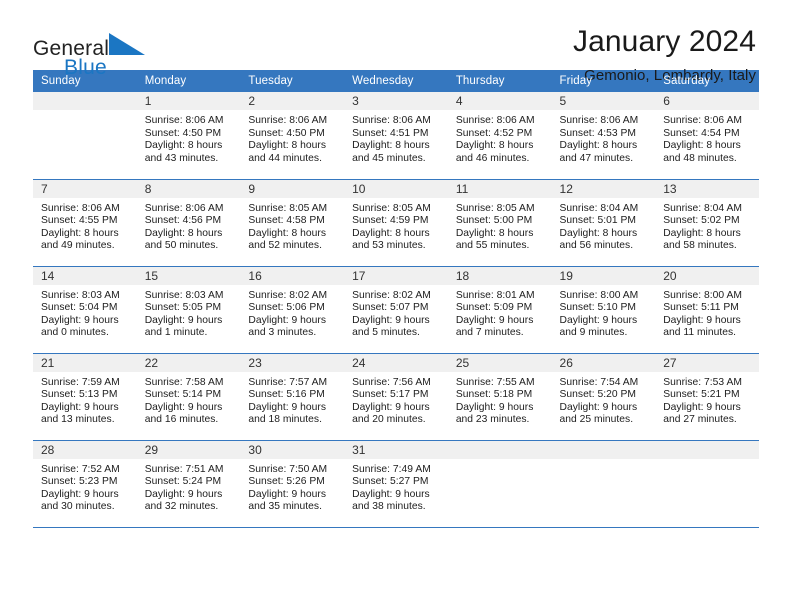 The height and width of the screenshot is (612, 792). What do you see at coordinates (596, 420) in the screenshot?
I see `day-info-daylight2: and 25 minutes.` at bounding box center [596, 420].